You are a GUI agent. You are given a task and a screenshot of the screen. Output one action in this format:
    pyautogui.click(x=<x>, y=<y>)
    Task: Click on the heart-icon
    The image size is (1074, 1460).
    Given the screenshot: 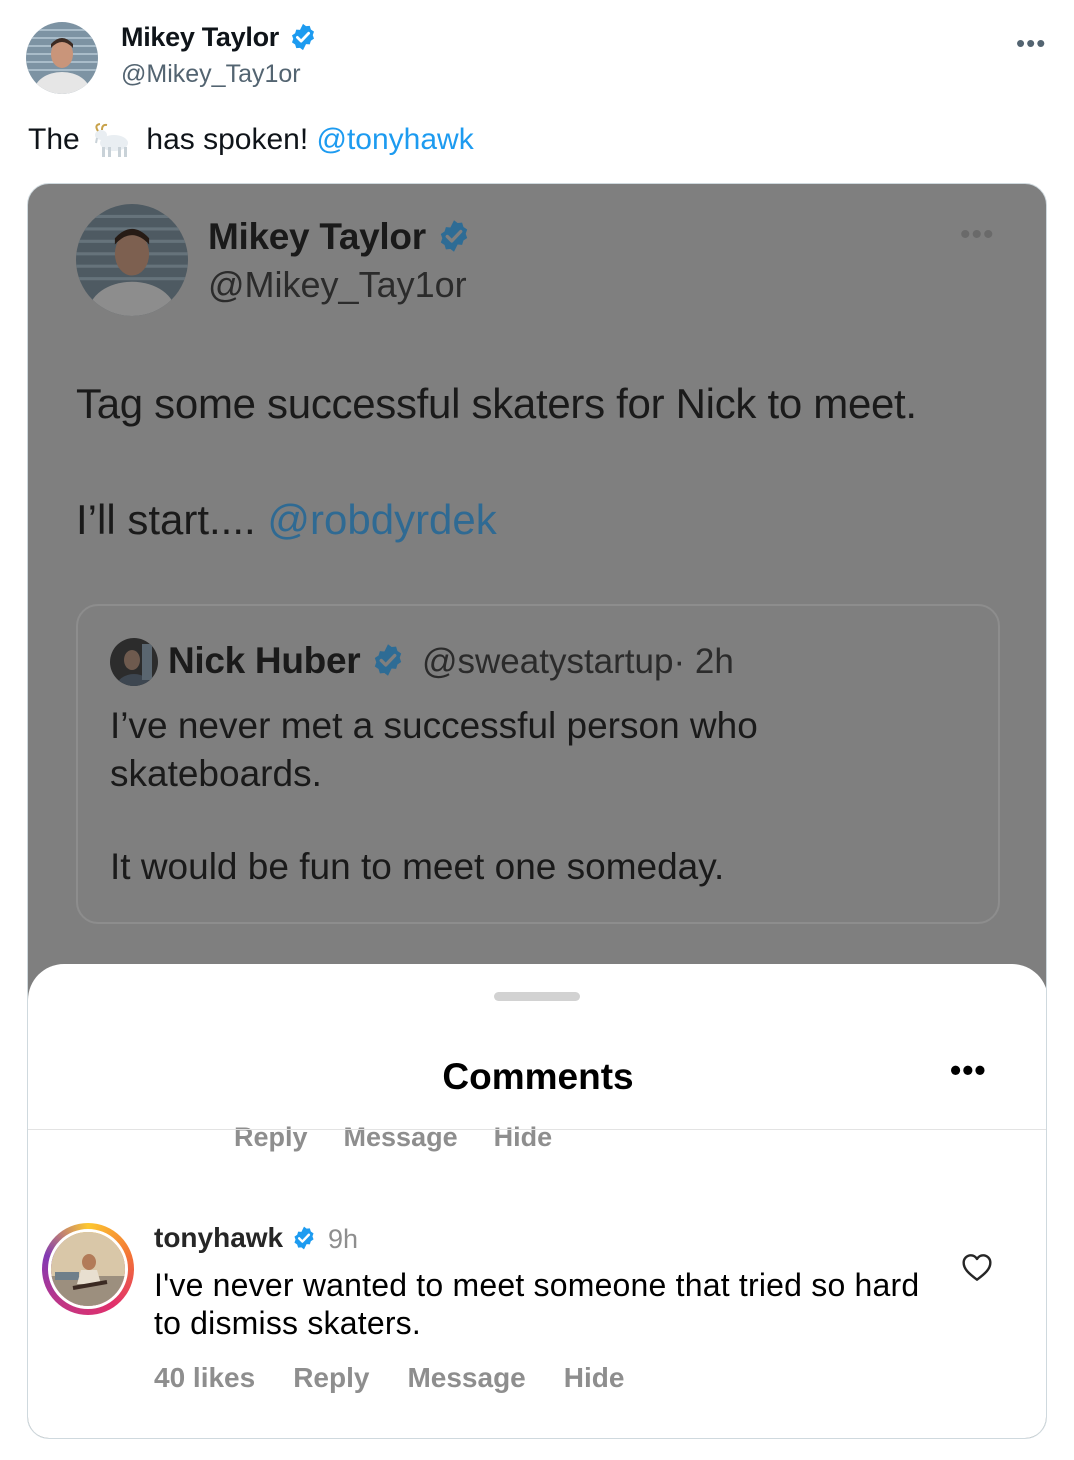 What is the action you would take?
    pyautogui.click(x=977, y=1267)
    